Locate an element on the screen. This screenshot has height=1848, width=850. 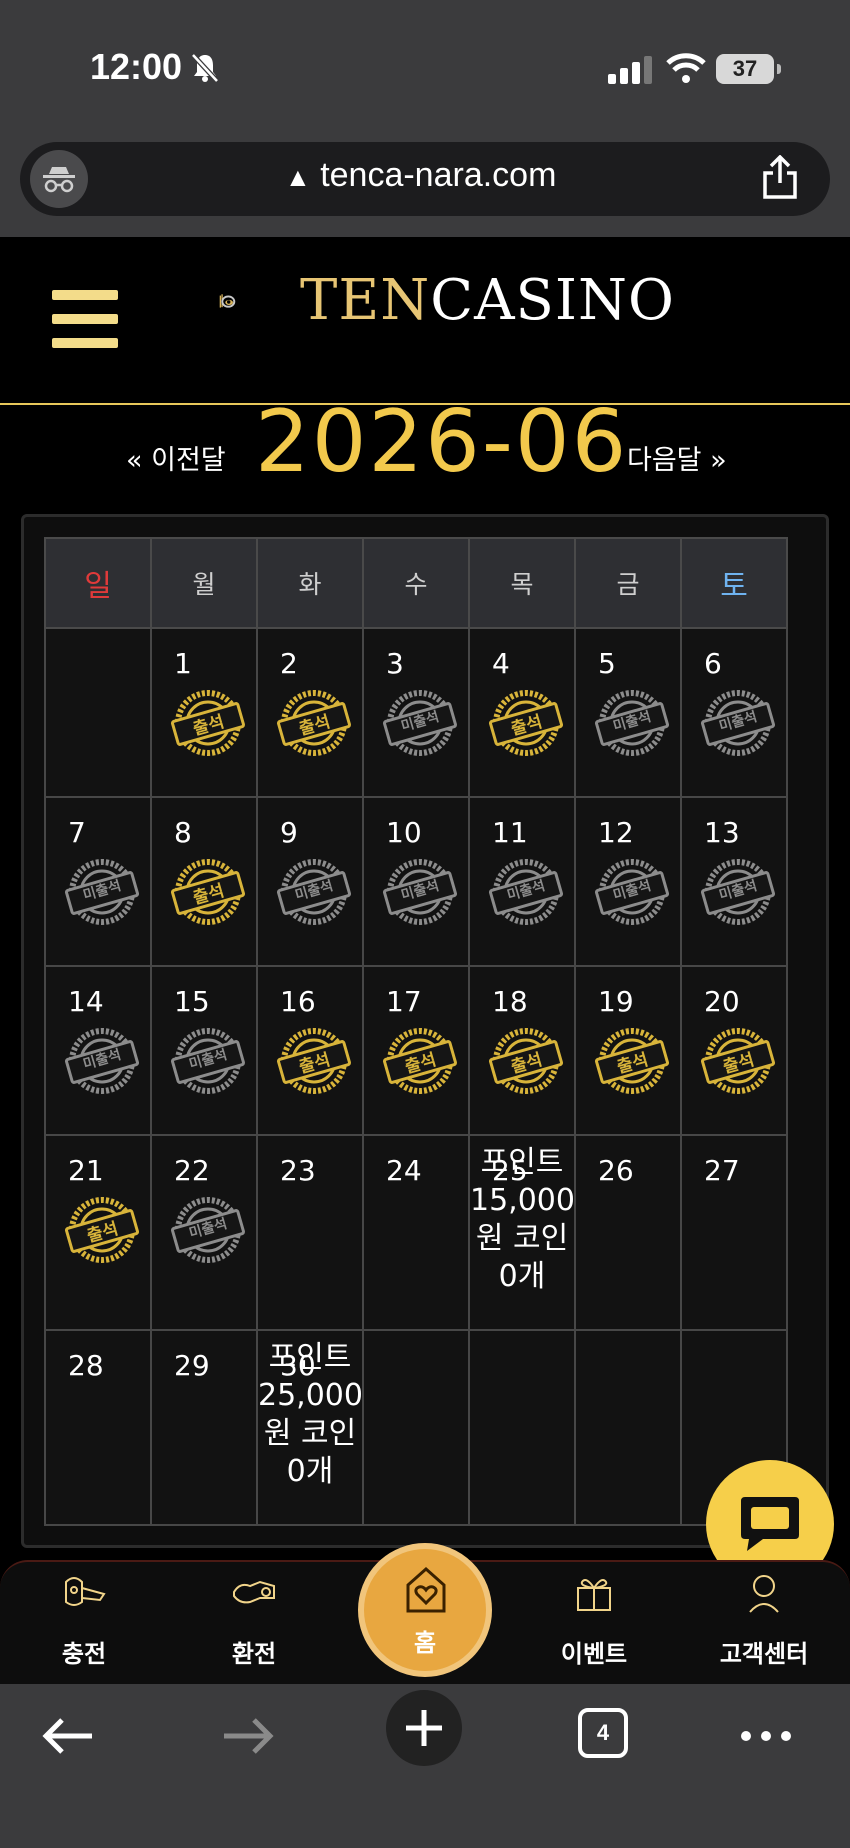
day-cell: 10 미출석 is located at coordinates (416, 881).